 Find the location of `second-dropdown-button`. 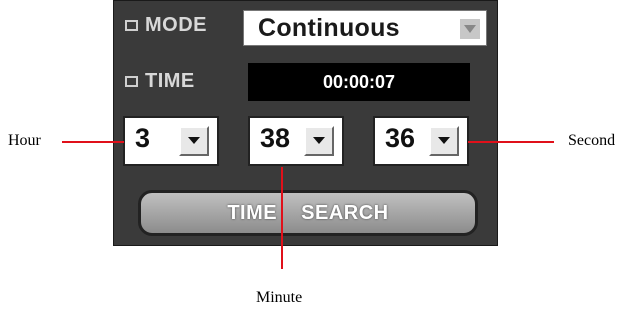

second-dropdown-button is located at coordinates (444, 141).